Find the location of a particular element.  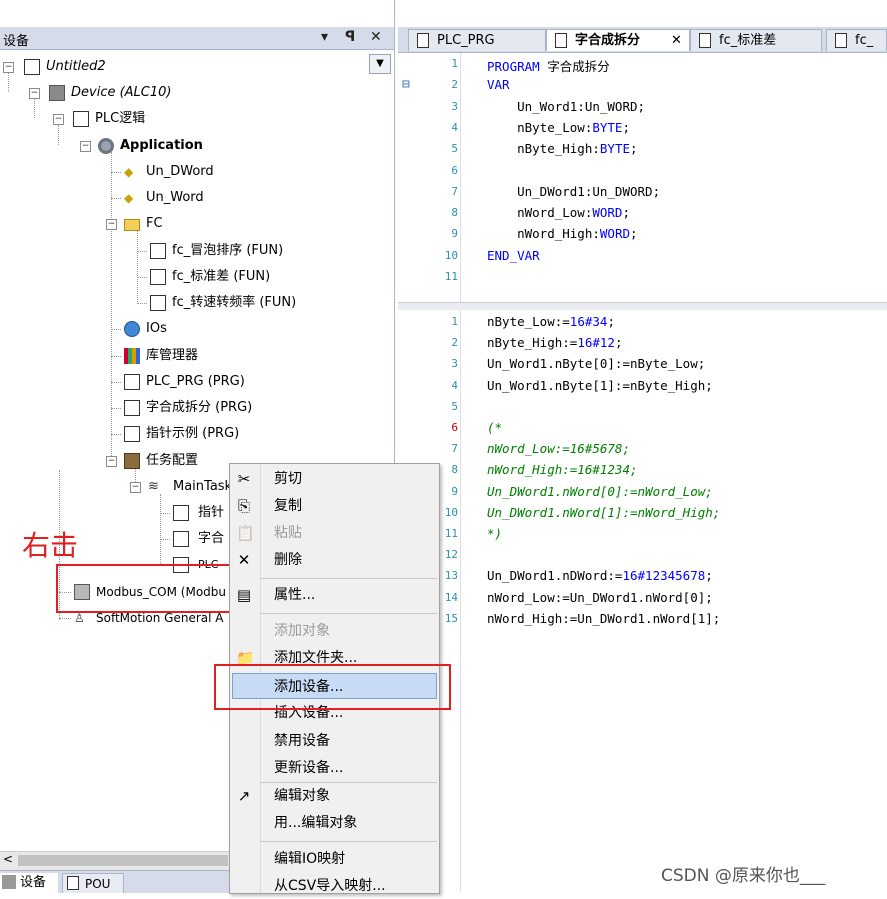

line-number: 4 is located at coordinates (454, 127).